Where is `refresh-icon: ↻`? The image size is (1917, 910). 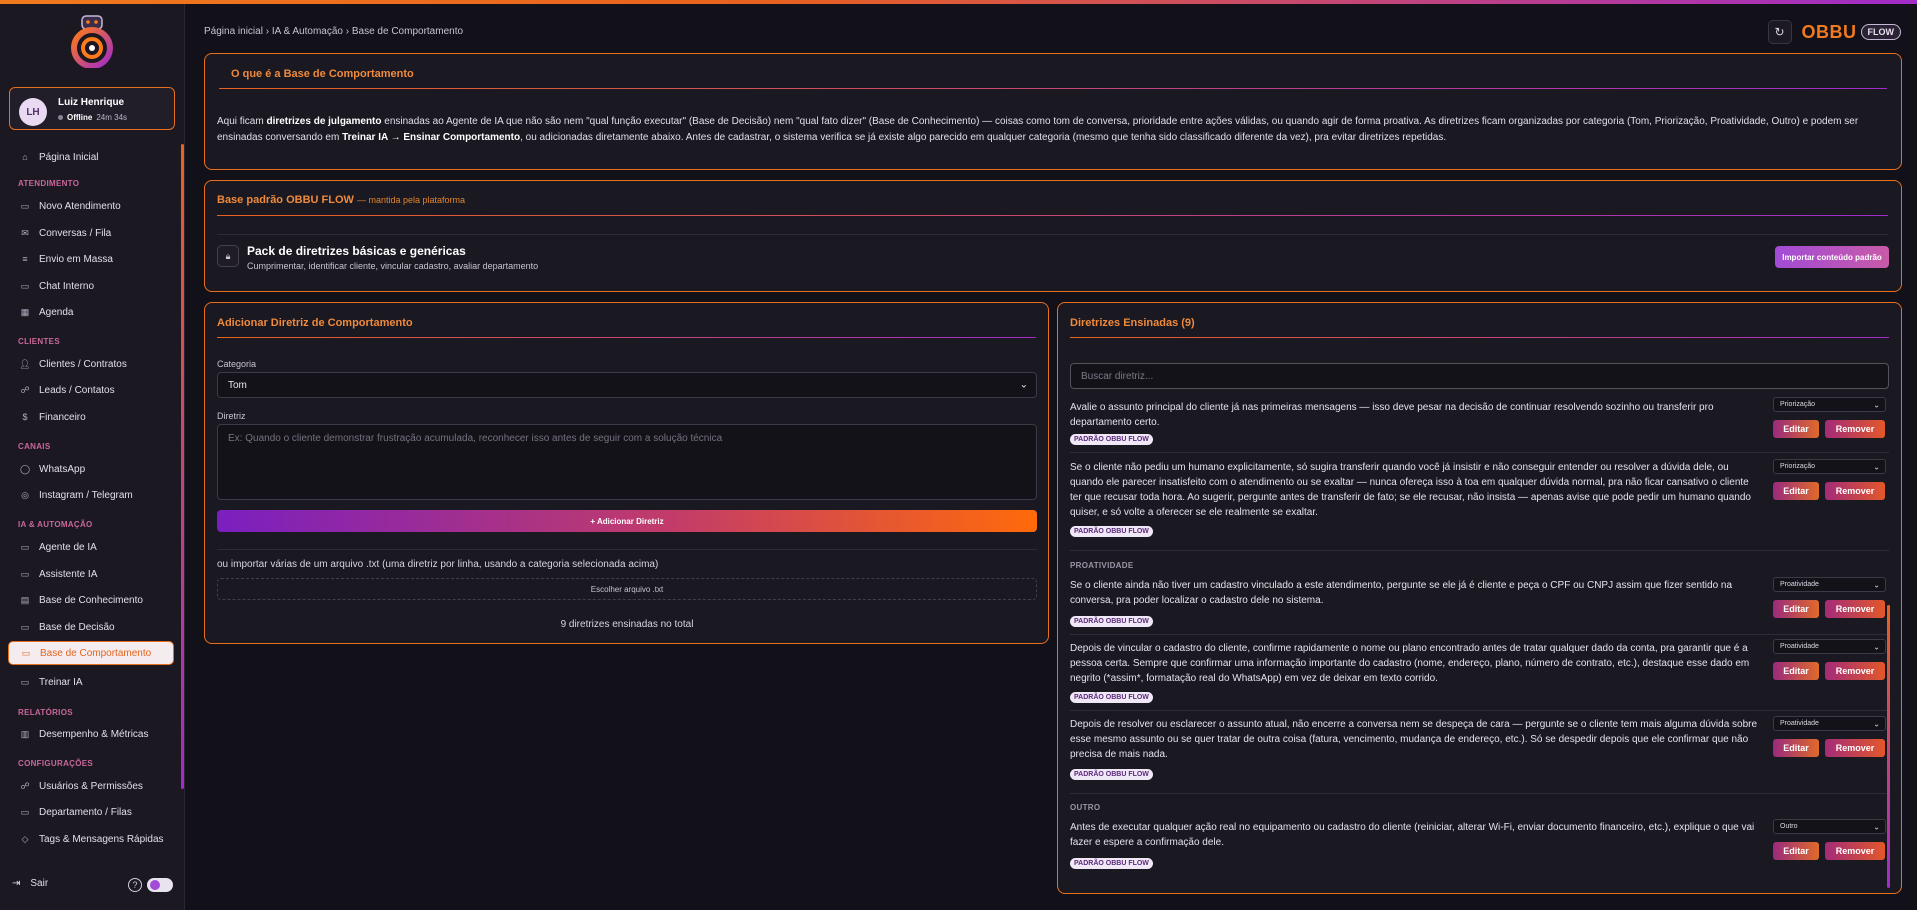
refresh-icon: ↻ is located at coordinates (1779, 32).